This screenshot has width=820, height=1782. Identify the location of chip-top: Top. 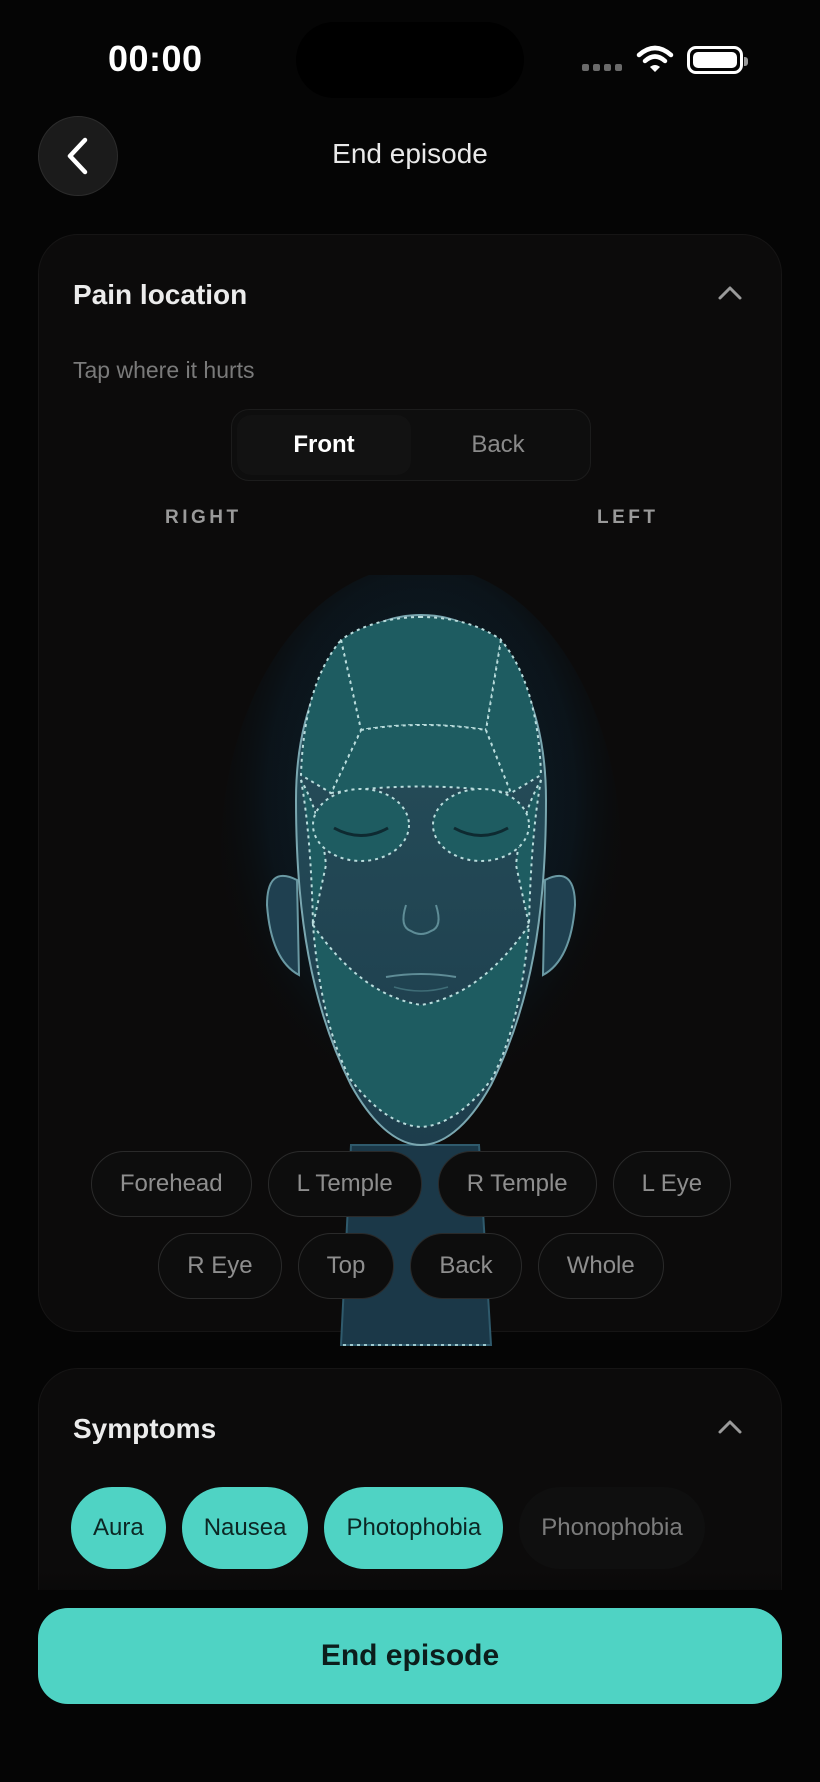
(346, 1266).